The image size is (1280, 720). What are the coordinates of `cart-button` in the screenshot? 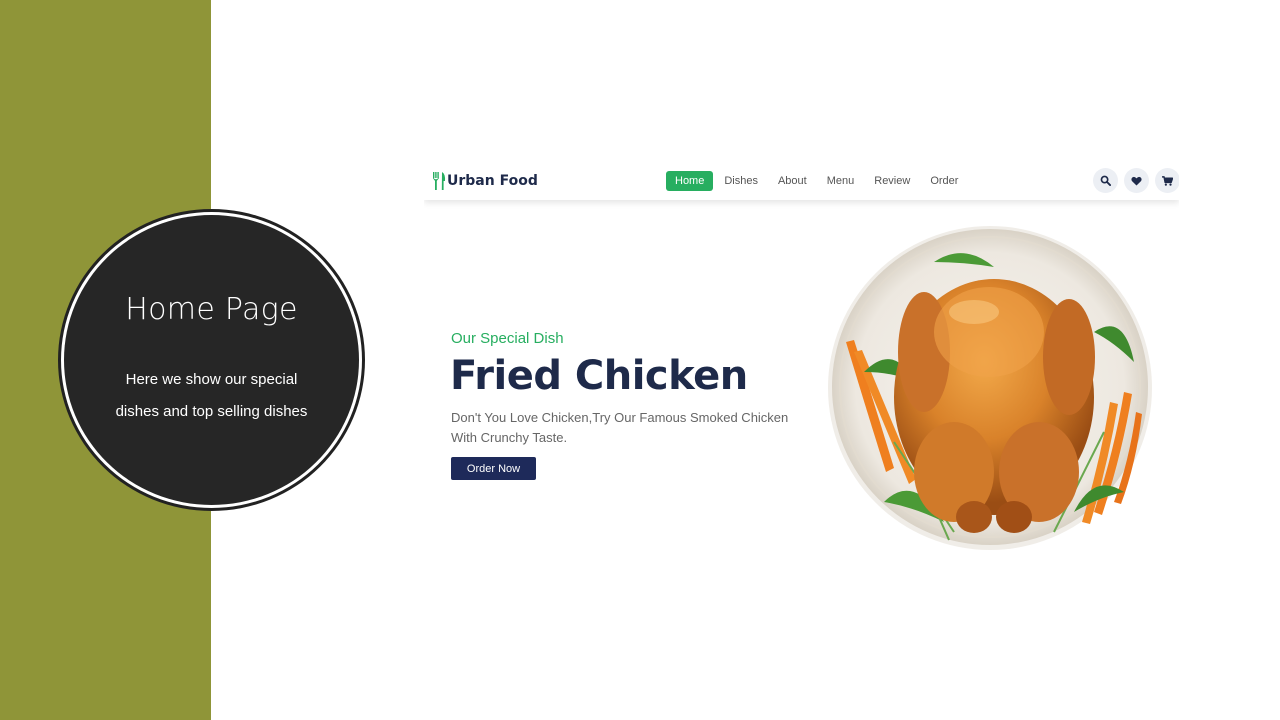 It's located at (1167, 180).